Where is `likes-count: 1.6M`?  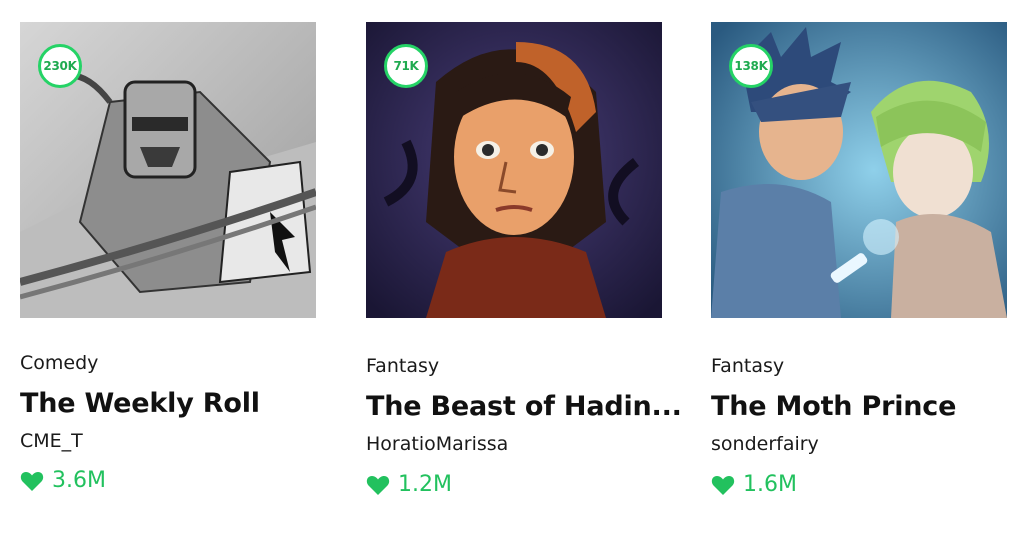
likes-count: 1.6M is located at coordinates (754, 484).